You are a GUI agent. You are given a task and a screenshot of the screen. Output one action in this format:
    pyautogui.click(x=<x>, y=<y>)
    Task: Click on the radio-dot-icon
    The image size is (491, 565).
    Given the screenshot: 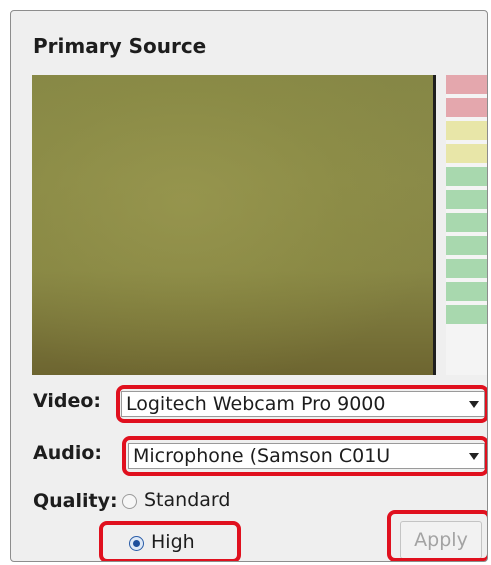 What is the action you would take?
    pyautogui.click(x=136, y=543)
    